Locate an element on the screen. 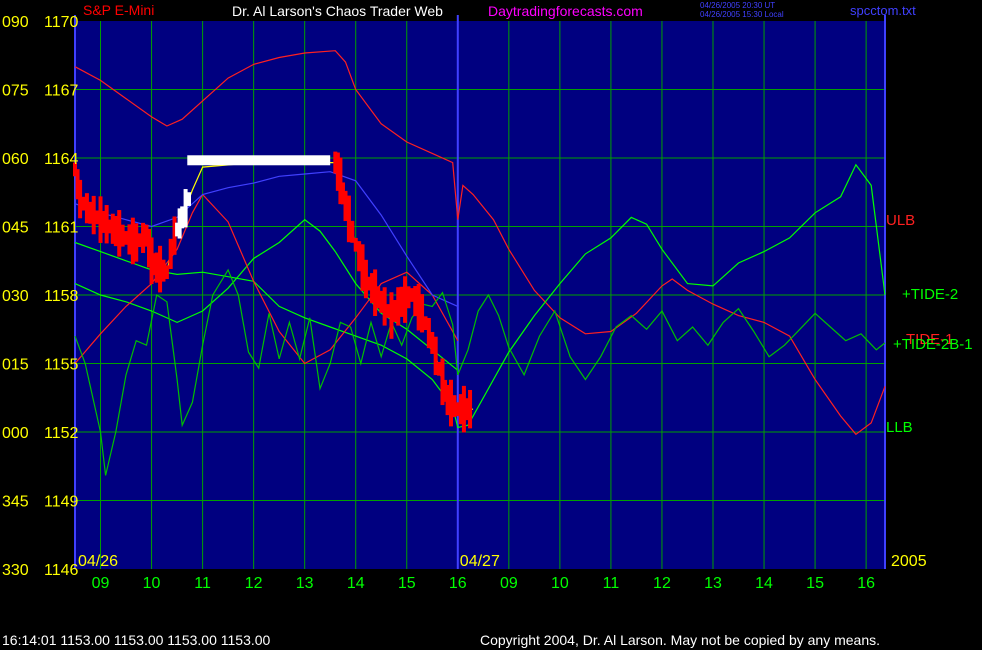 The height and width of the screenshot is (650, 982). last-quote: 16:14:01 1153.00 1153.00 1153.00 1153.00 is located at coordinates (136, 640).